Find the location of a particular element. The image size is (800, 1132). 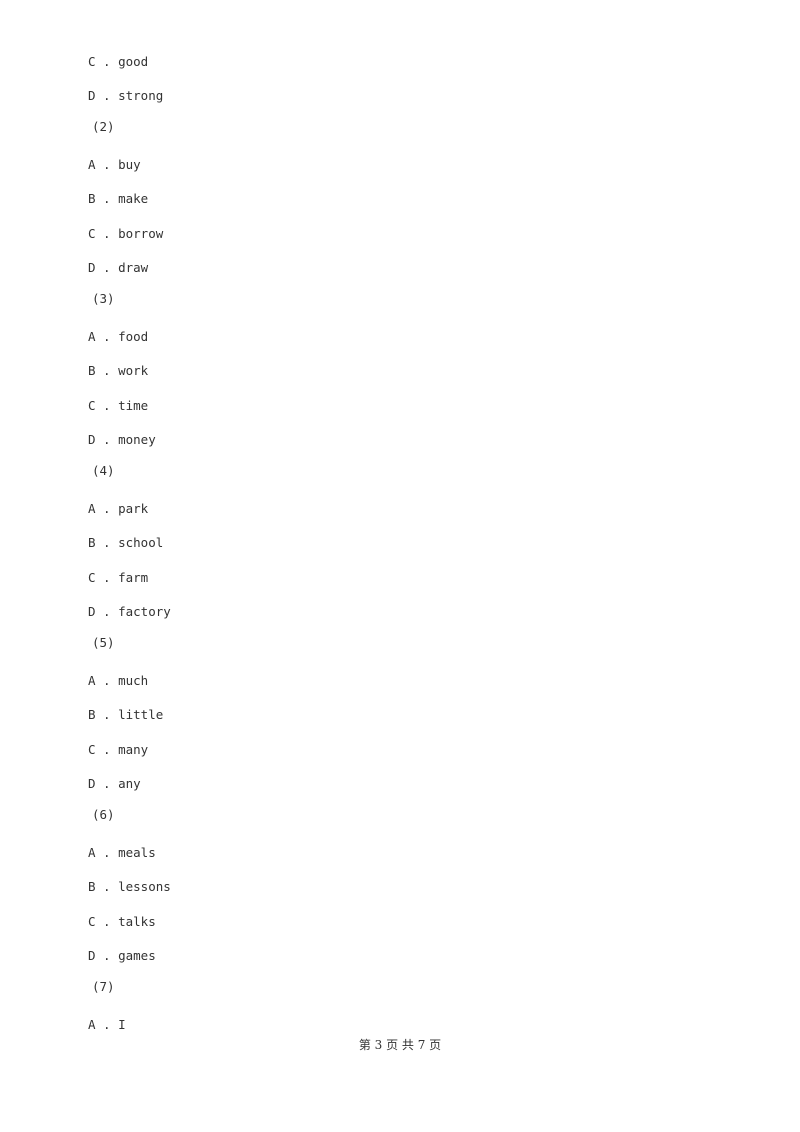

answer-option: C . borrow is located at coordinates (126, 233).